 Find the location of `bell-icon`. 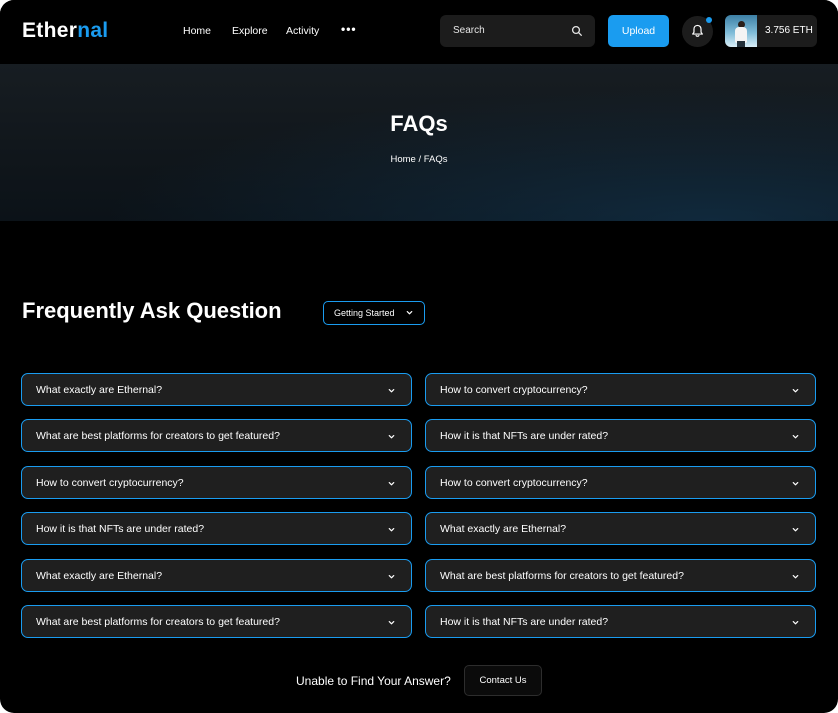

bell-icon is located at coordinates (697, 30).